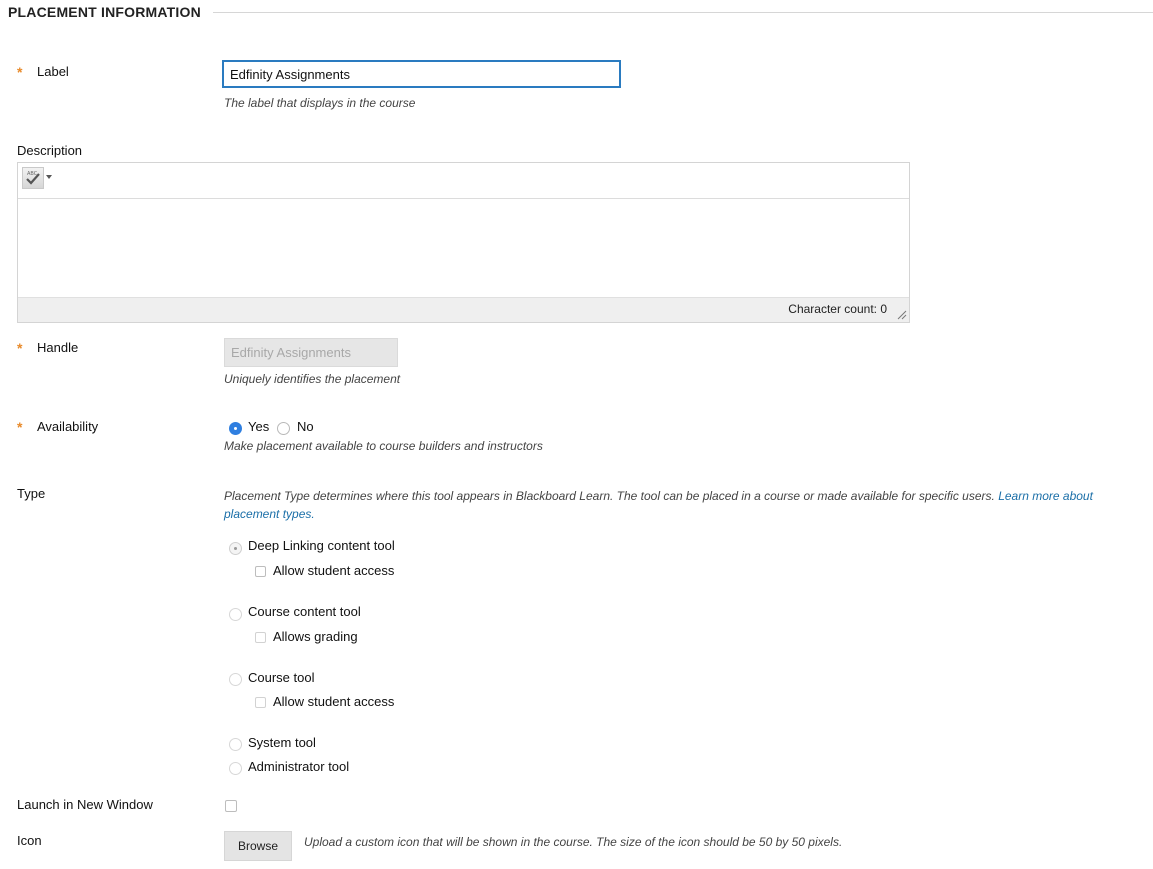 This screenshot has height=869, width=1153. I want to click on handle-hint: Uniquely identifies the placement, so click(312, 379).